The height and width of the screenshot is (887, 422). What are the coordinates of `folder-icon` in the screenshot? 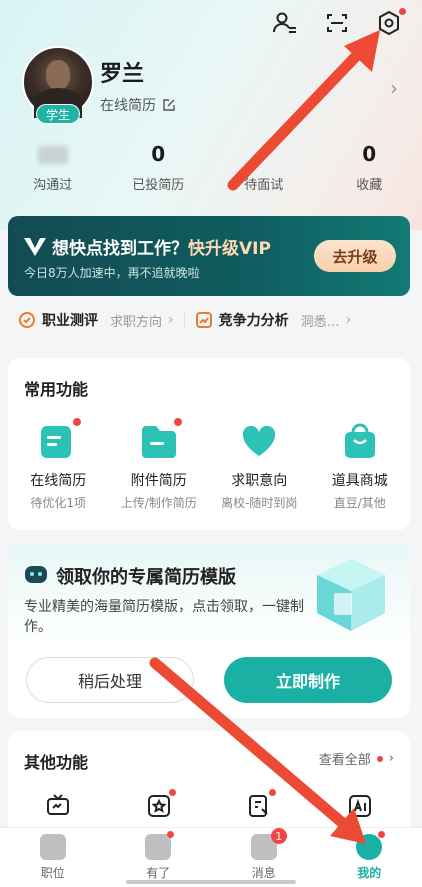 It's located at (160, 440).